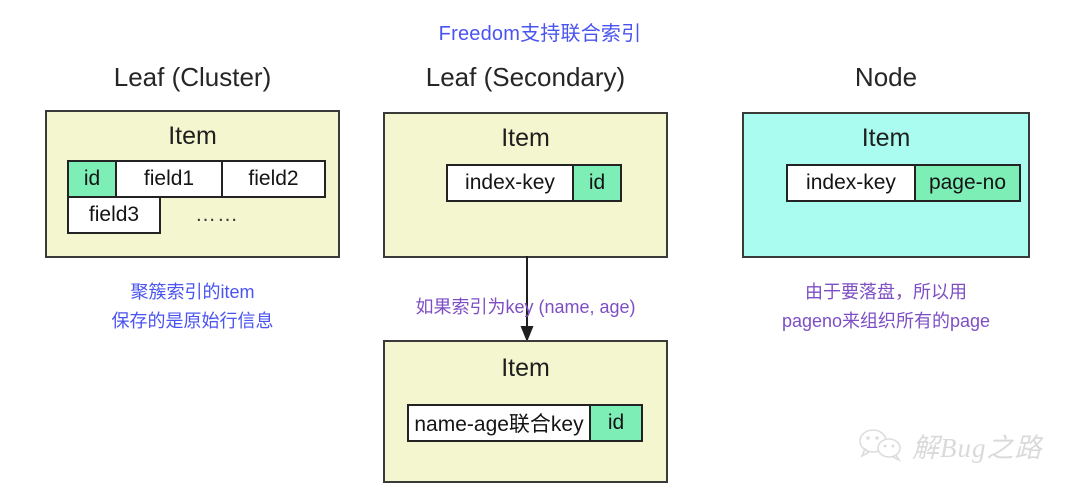  I want to click on cell-field2: field2, so click(273, 179).